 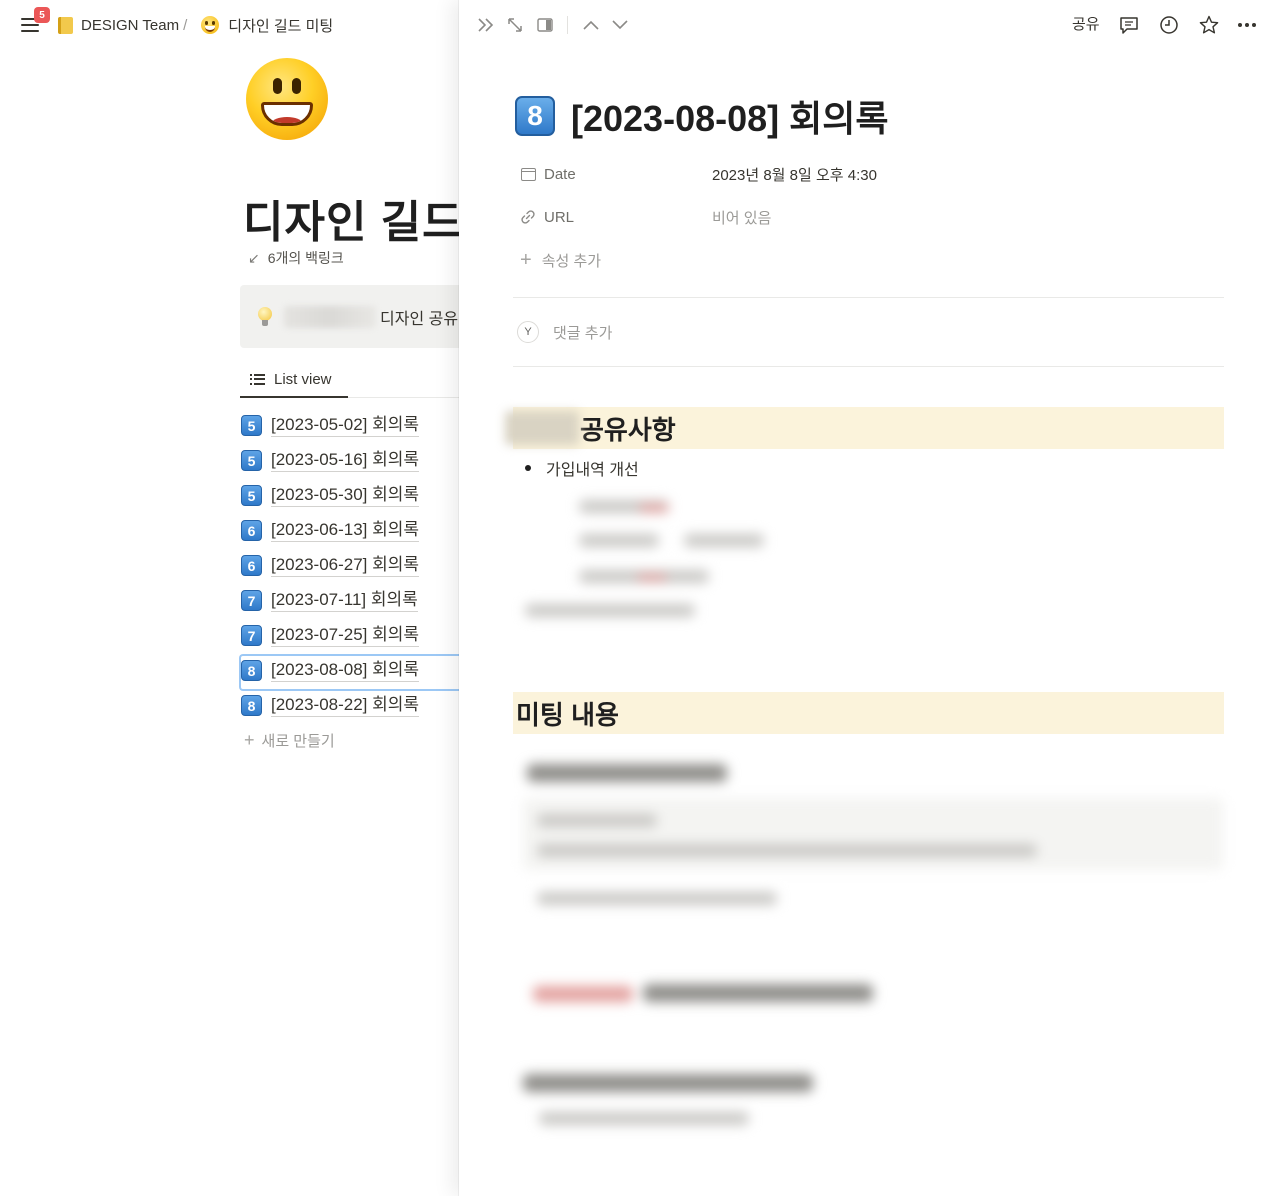 I want to click on bullet-item: 가입내역 개선, so click(x=582, y=468).